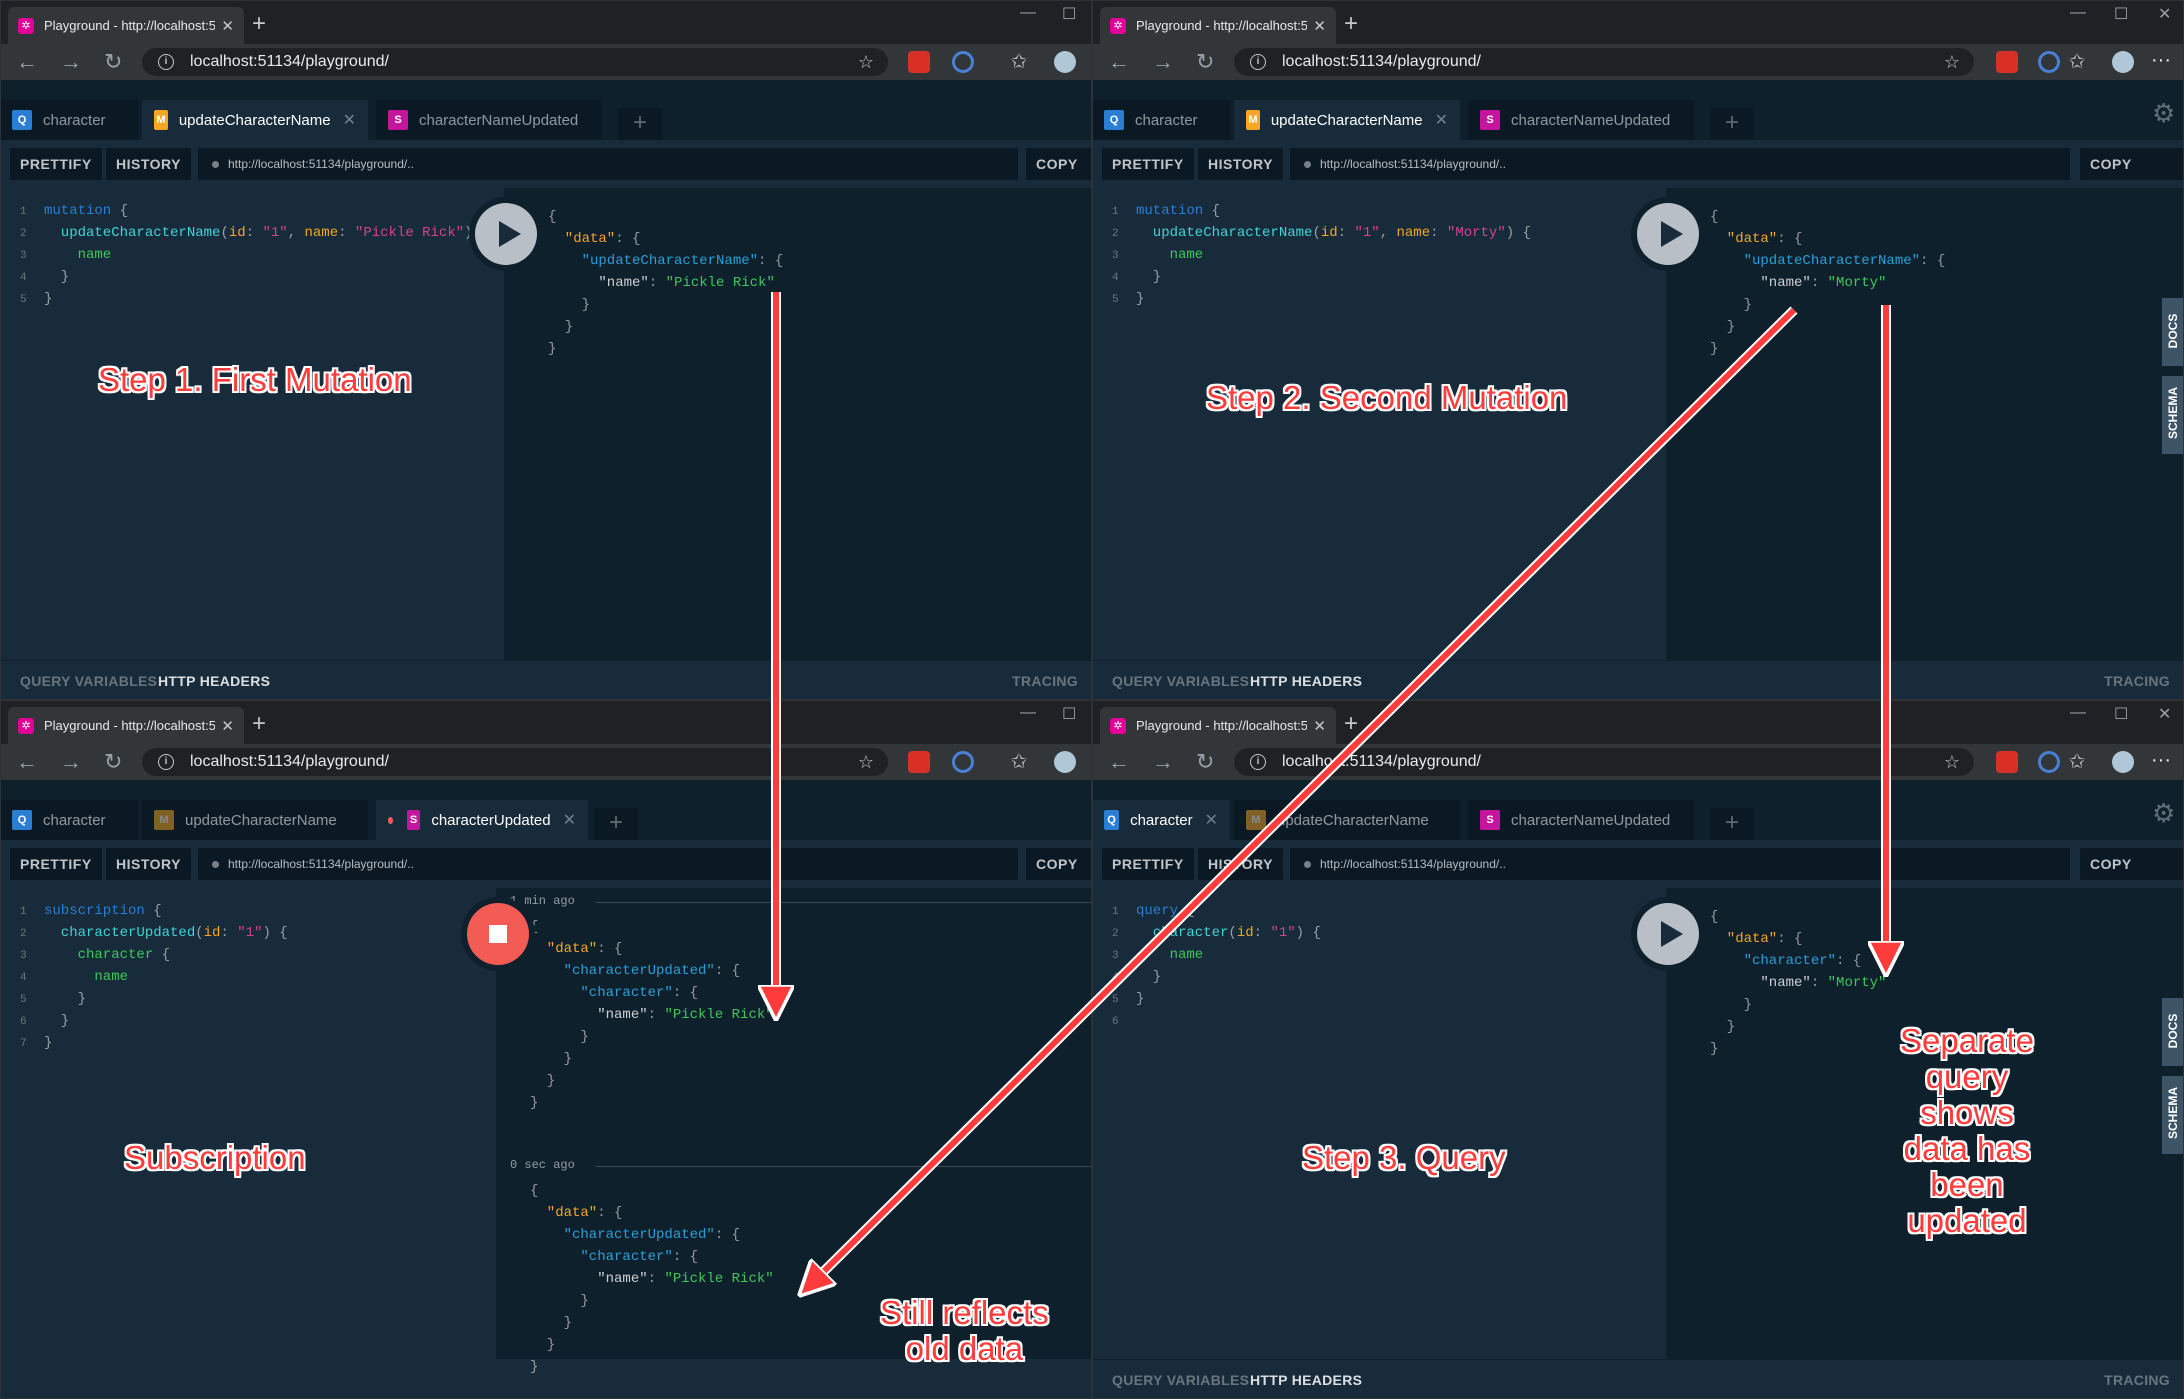  What do you see at coordinates (2163, 813) in the screenshot?
I see `gear-icon: ⚙` at bounding box center [2163, 813].